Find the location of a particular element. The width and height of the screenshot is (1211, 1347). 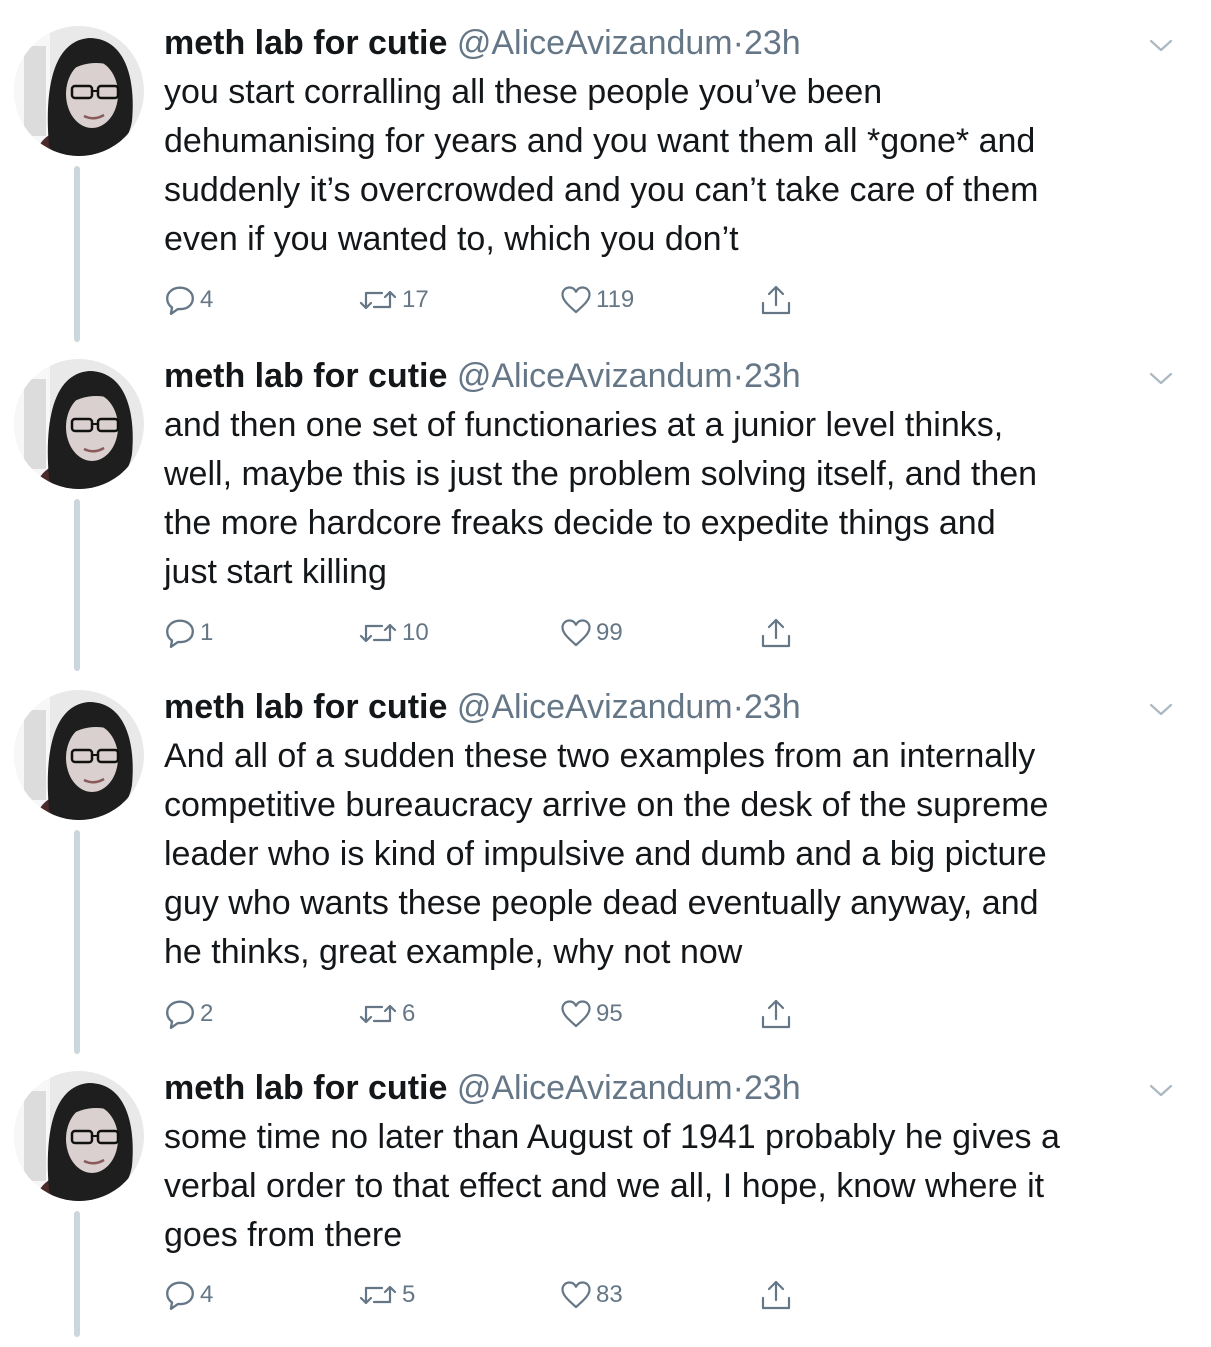

retweet-count: 10 is located at coordinates (415, 632).